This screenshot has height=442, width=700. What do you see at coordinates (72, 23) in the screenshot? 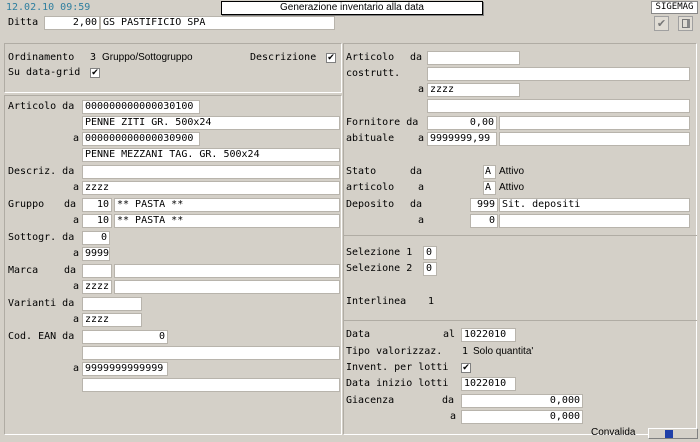
I see `ditta-code-input: 2,00` at bounding box center [72, 23].